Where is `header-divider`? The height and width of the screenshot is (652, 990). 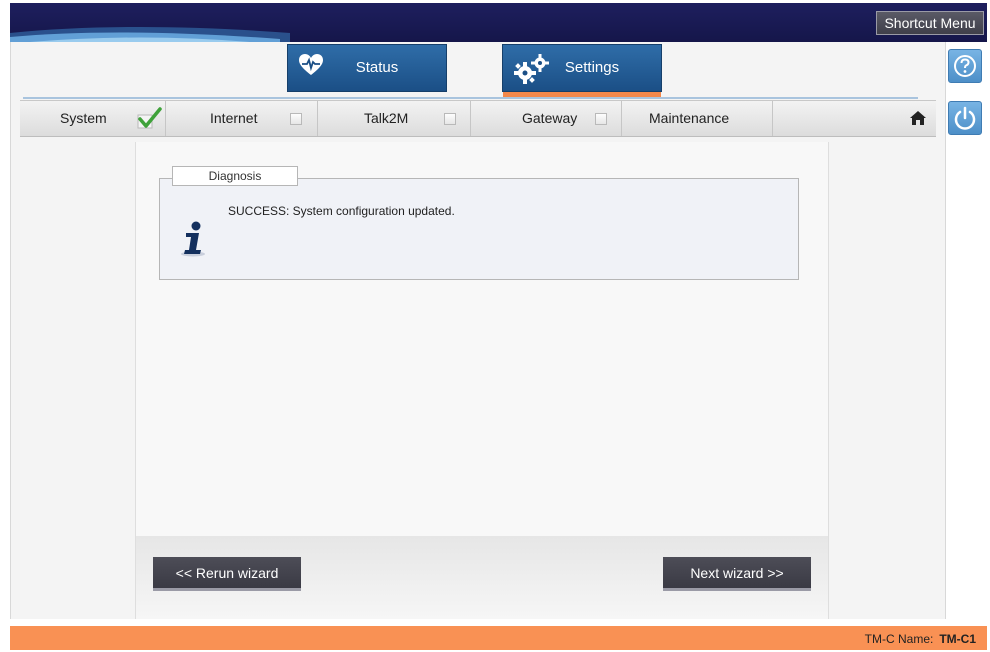
header-divider is located at coordinates (470, 98).